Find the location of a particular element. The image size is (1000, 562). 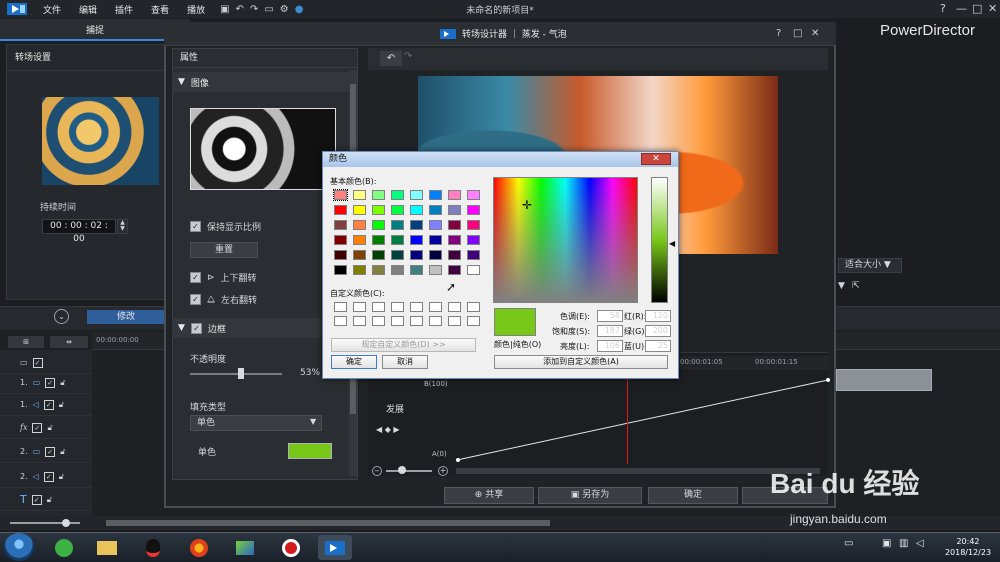

fit-timeline-icon: ⇹ is located at coordinates (69, 342).